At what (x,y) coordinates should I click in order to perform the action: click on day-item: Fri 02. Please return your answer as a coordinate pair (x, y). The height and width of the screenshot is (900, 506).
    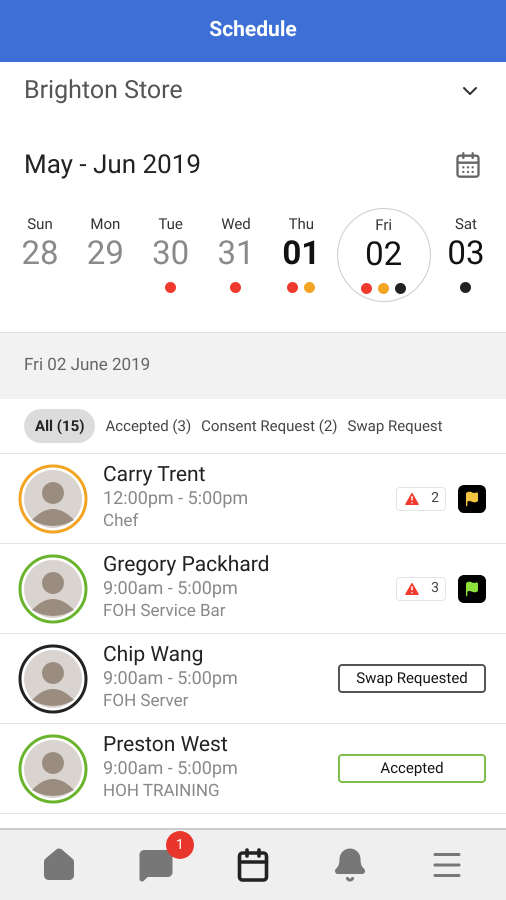
    Looking at the image, I should click on (383, 255).